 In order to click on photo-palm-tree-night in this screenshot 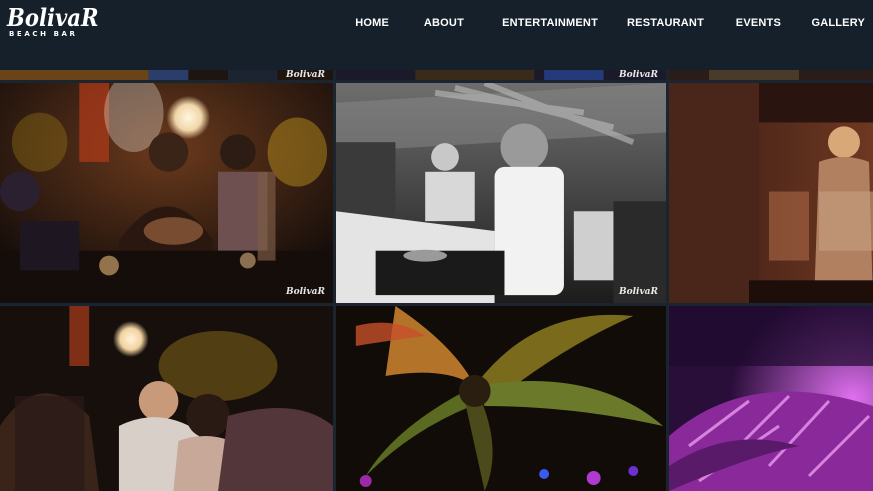, I will do `click(502, 398)`.